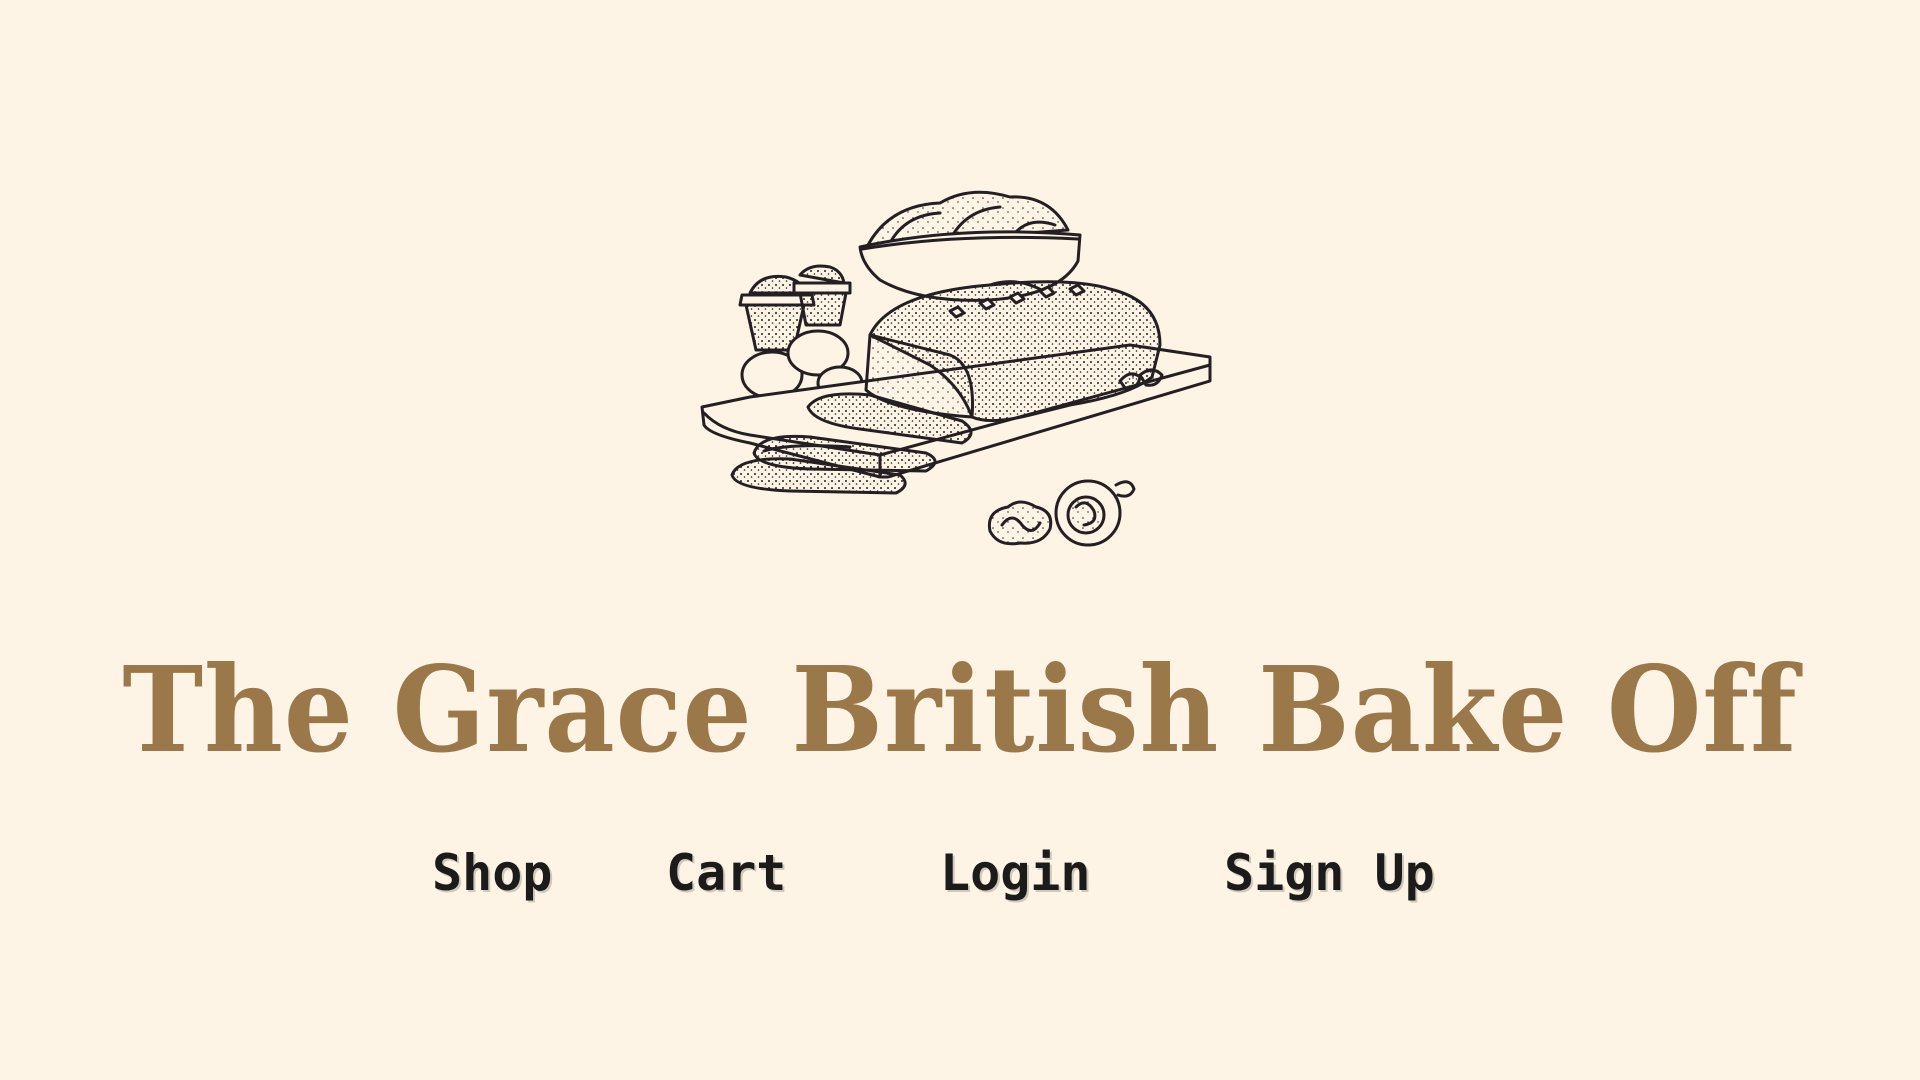  I want to click on nav-login-link: Login, so click(1015, 873).